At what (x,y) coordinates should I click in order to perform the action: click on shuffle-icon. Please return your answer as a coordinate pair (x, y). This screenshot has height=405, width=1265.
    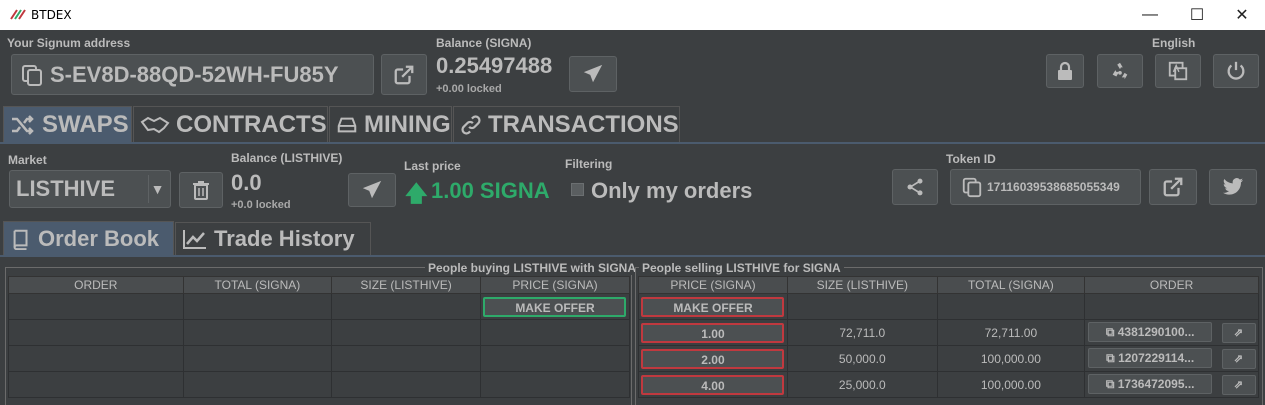
    Looking at the image, I should click on (23, 124).